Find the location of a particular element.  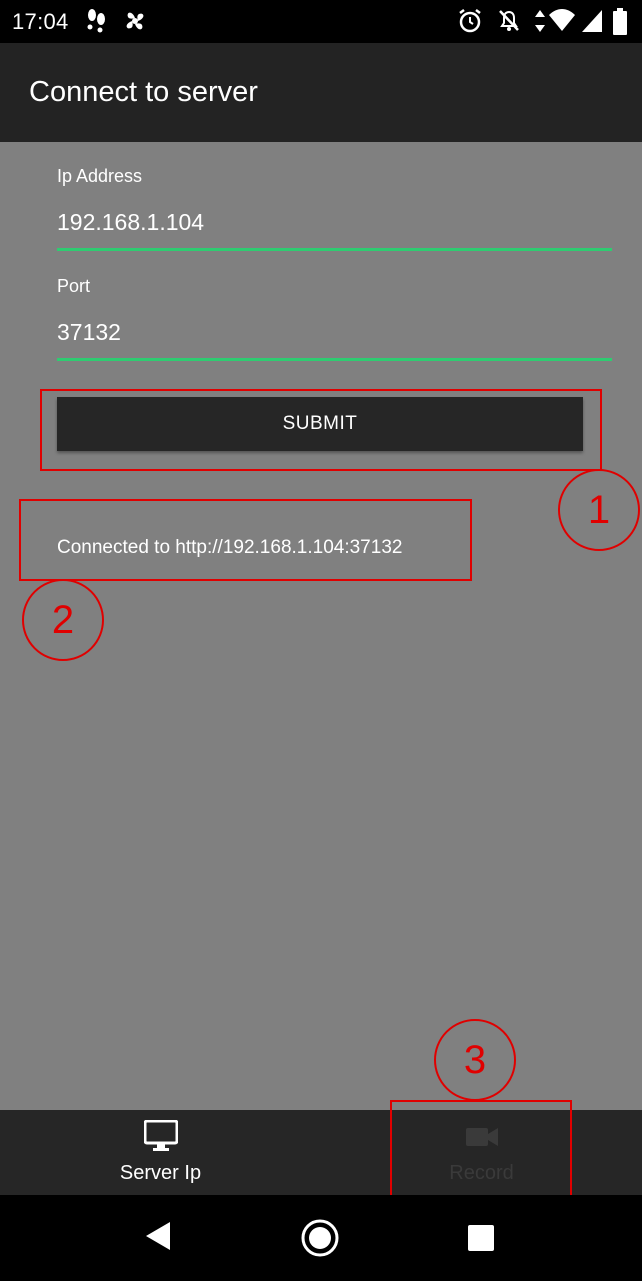

port-field: 37132 is located at coordinates (89, 332).